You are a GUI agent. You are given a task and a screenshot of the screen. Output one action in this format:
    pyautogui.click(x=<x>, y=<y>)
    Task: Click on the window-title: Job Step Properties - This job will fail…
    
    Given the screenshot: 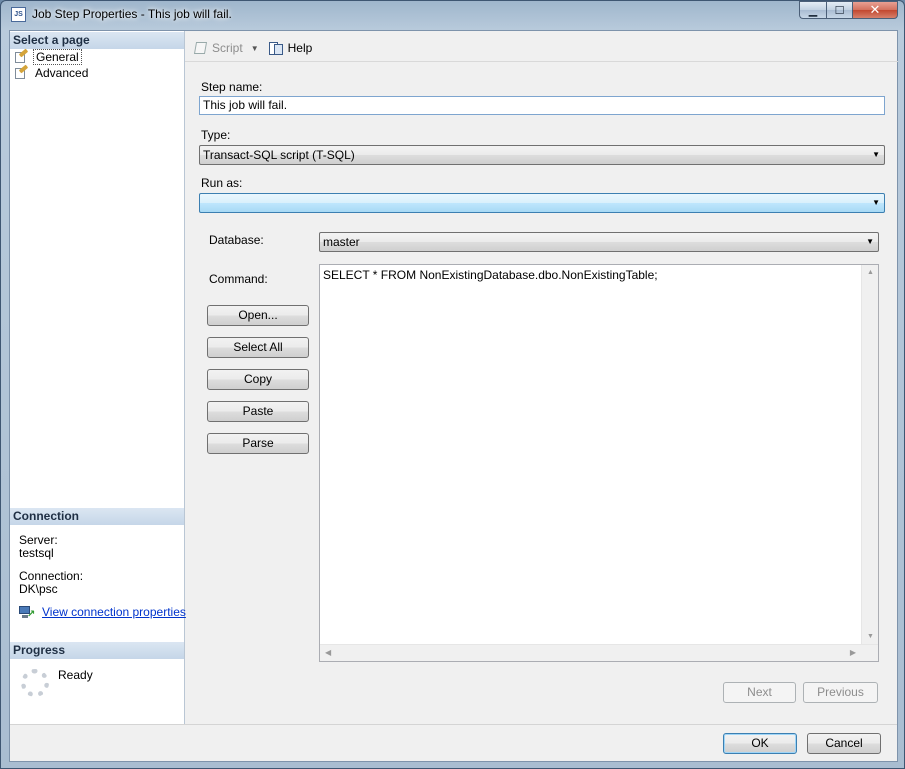 What is the action you would take?
    pyautogui.click(x=132, y=14)
    